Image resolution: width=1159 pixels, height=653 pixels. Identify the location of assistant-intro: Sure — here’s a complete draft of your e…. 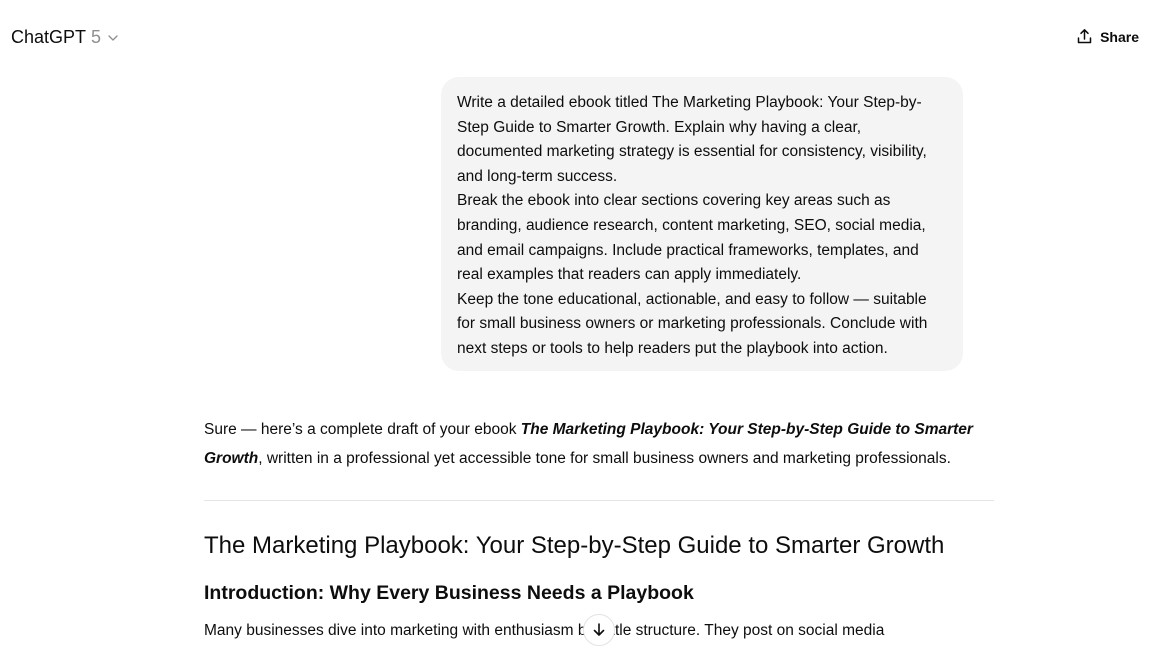
(599, 444).